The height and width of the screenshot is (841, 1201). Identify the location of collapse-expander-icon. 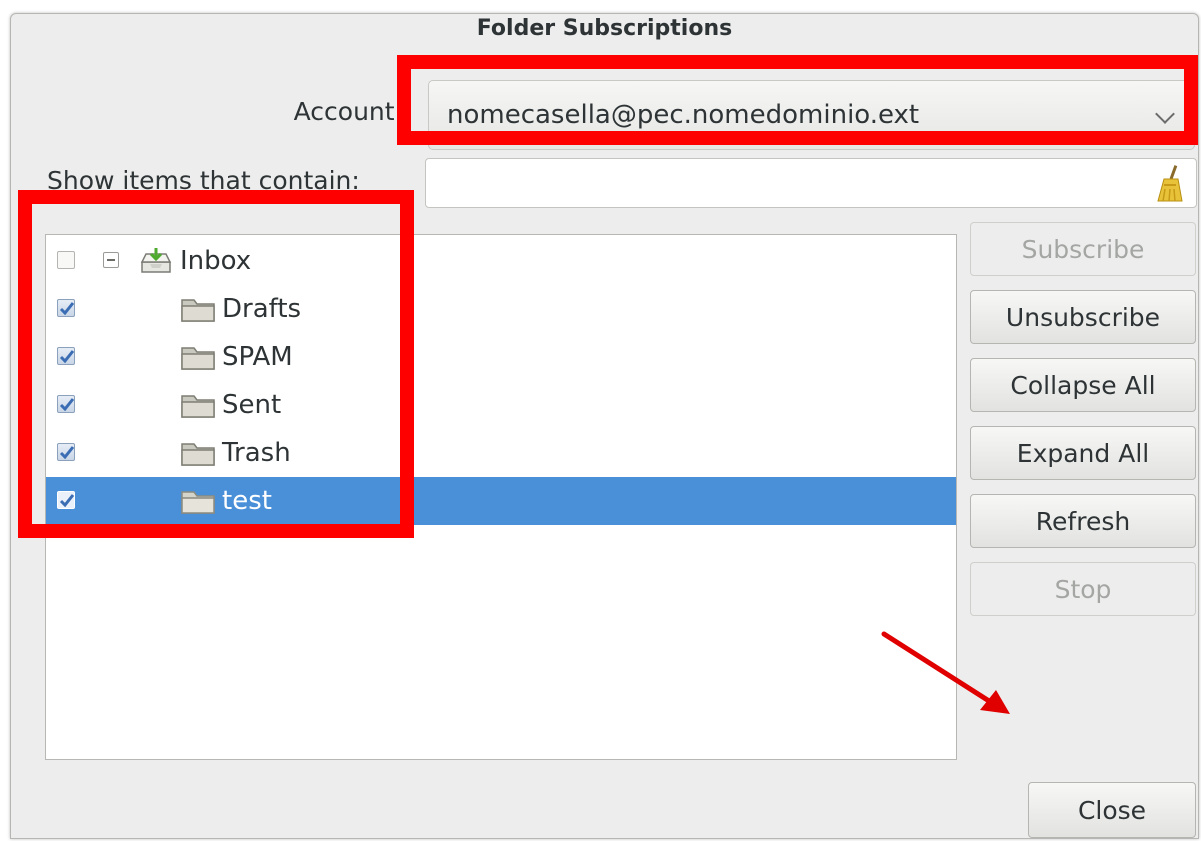
(111, 260).